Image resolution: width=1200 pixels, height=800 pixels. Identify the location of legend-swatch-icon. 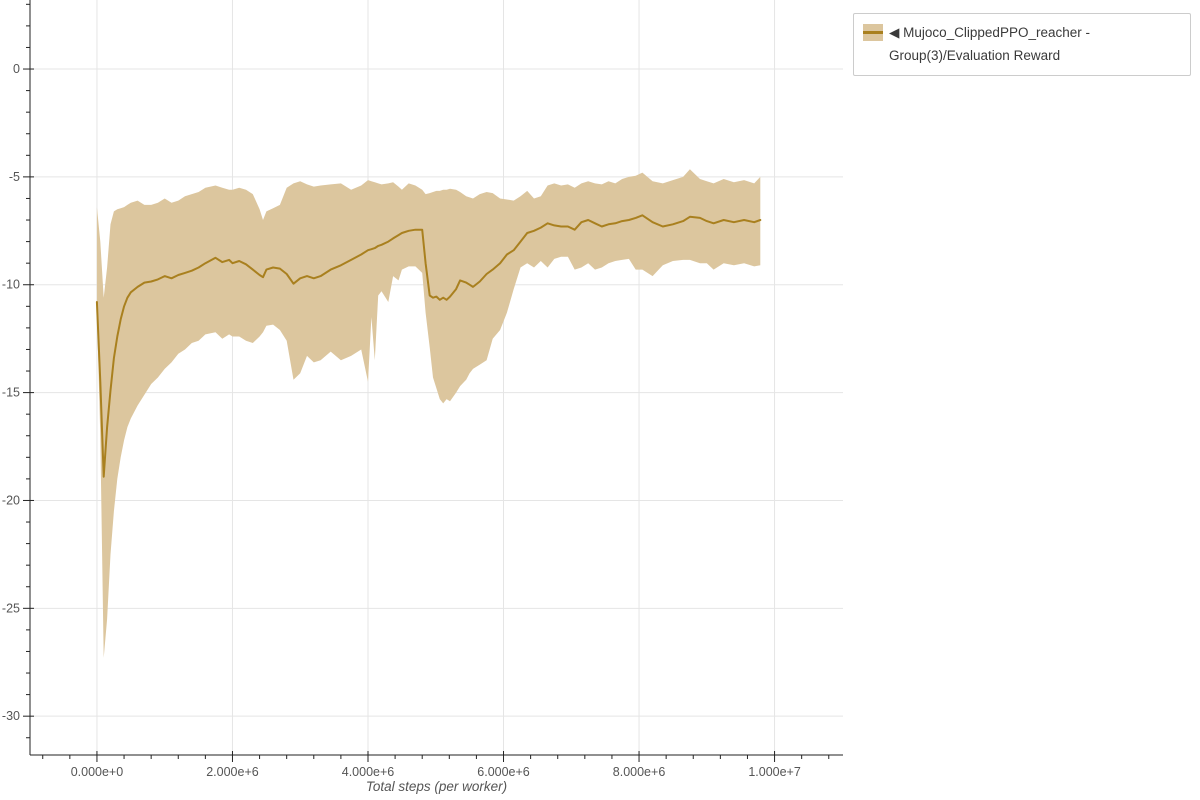
(873, 32).